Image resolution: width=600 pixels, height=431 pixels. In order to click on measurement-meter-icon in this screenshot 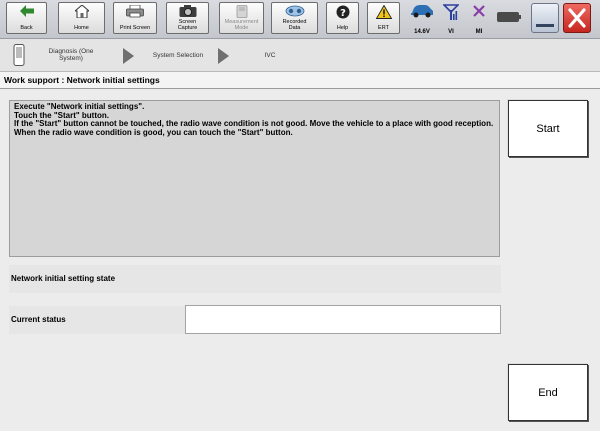, I will do `click(242, 12)`.